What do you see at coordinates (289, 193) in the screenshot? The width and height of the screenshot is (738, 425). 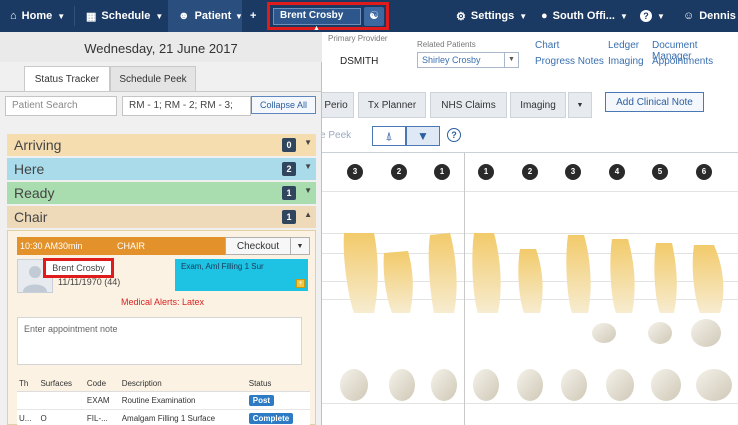 I see `status-count: 1` at bounding box center [289, 193].